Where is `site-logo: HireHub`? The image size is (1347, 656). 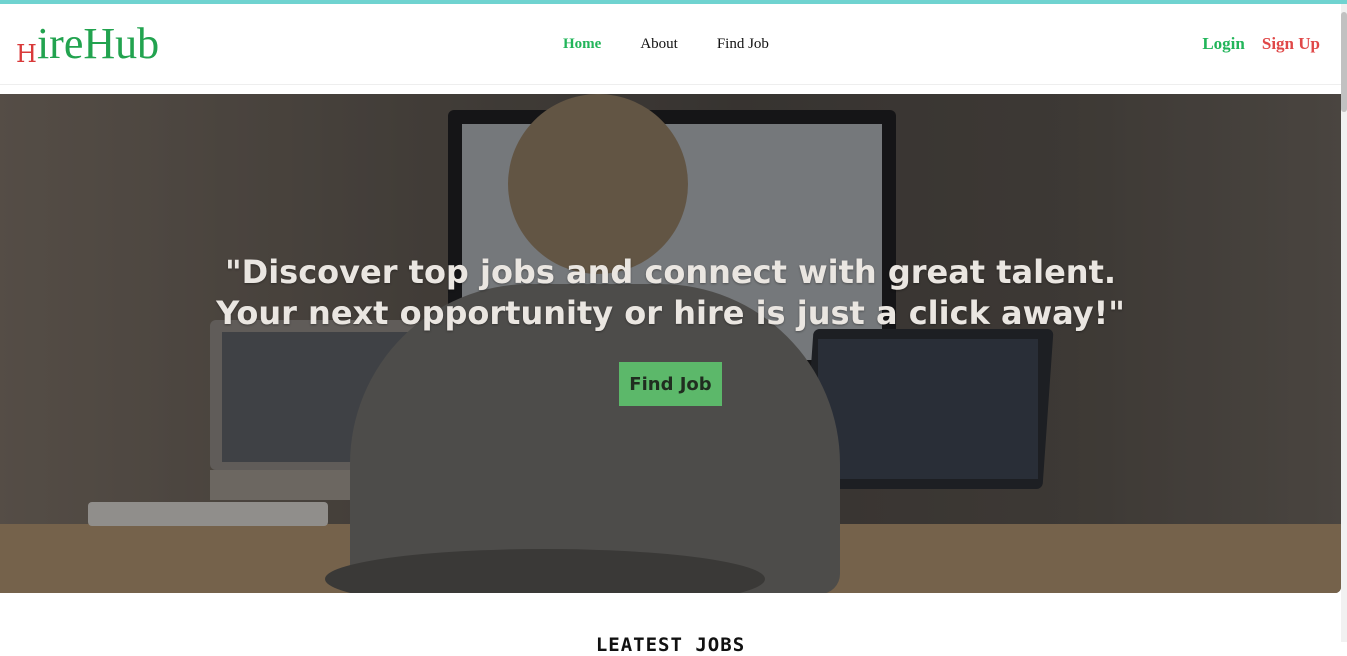 site-logo: HireHub is located at coordinates (88, 43).